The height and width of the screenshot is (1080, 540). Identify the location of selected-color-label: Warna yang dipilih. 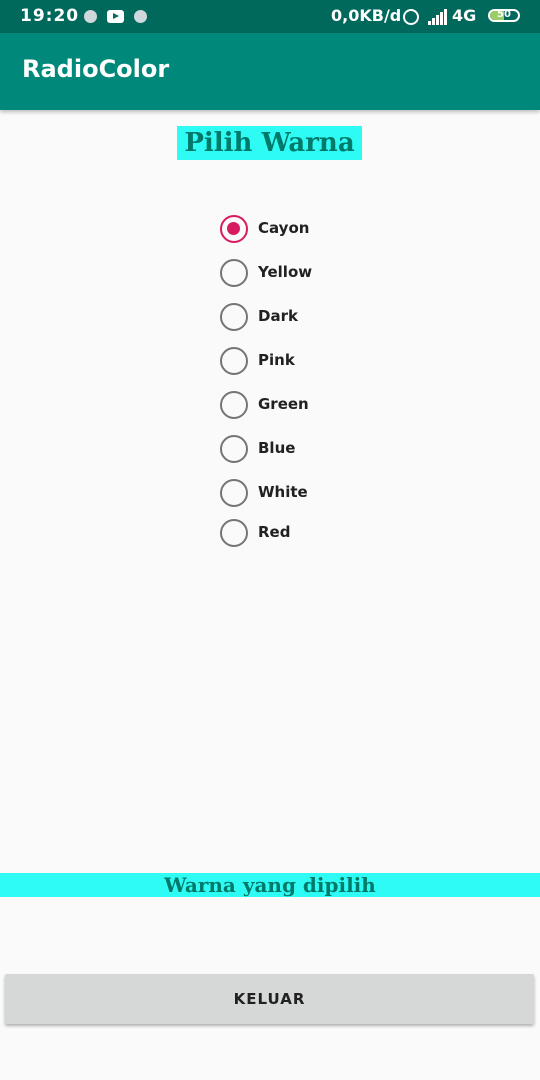
(270, 885).